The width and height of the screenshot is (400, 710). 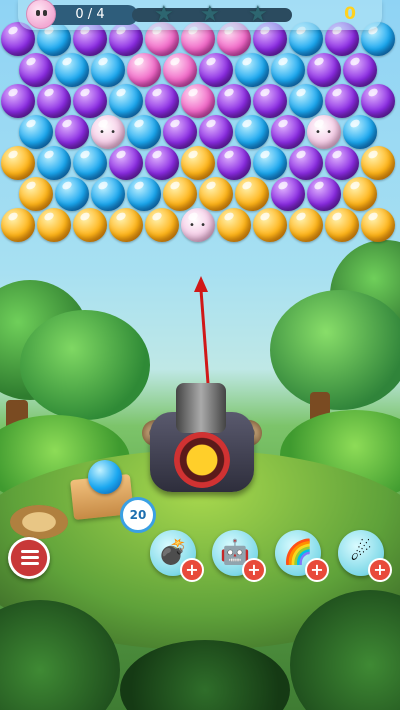 I want to click on aim-arrow, so click(x=203, y=343).